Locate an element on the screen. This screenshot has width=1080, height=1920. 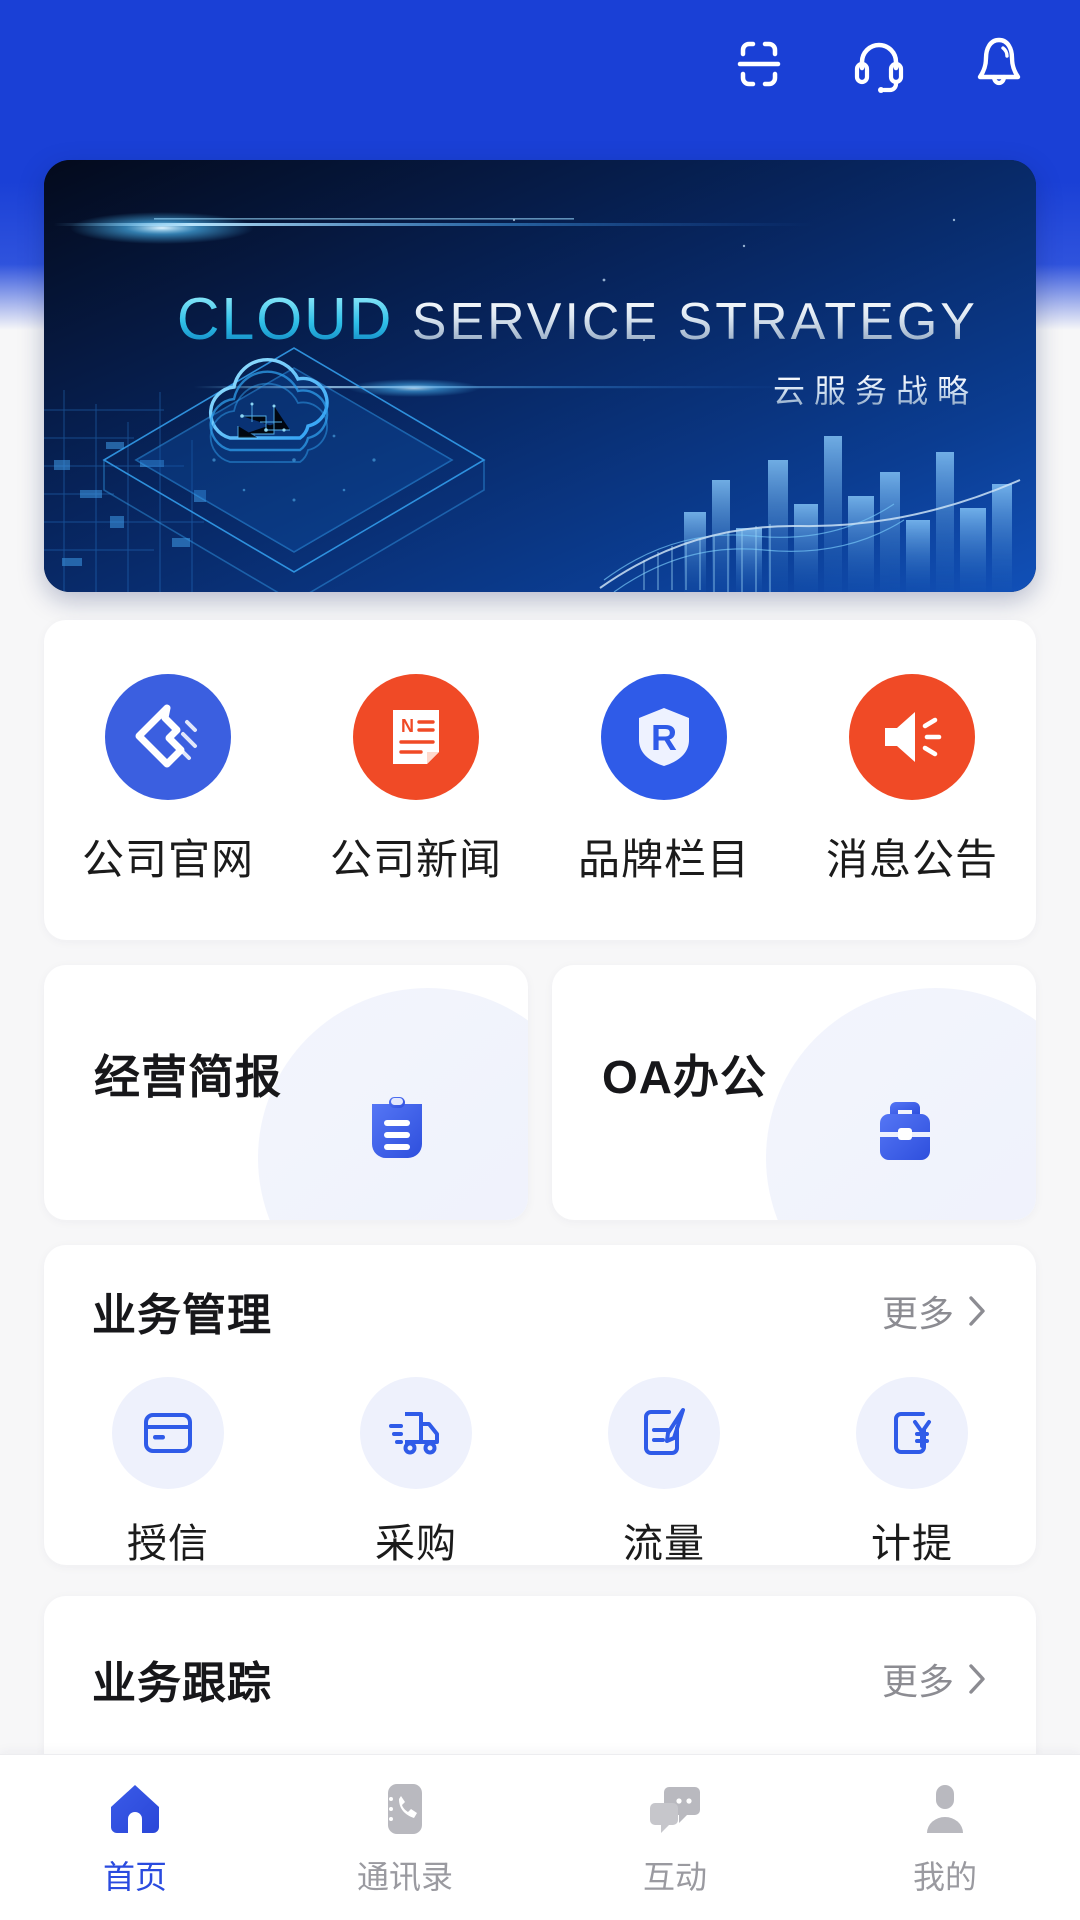
section-title: 业务跟踪 is located at coordinates (182, 1683).